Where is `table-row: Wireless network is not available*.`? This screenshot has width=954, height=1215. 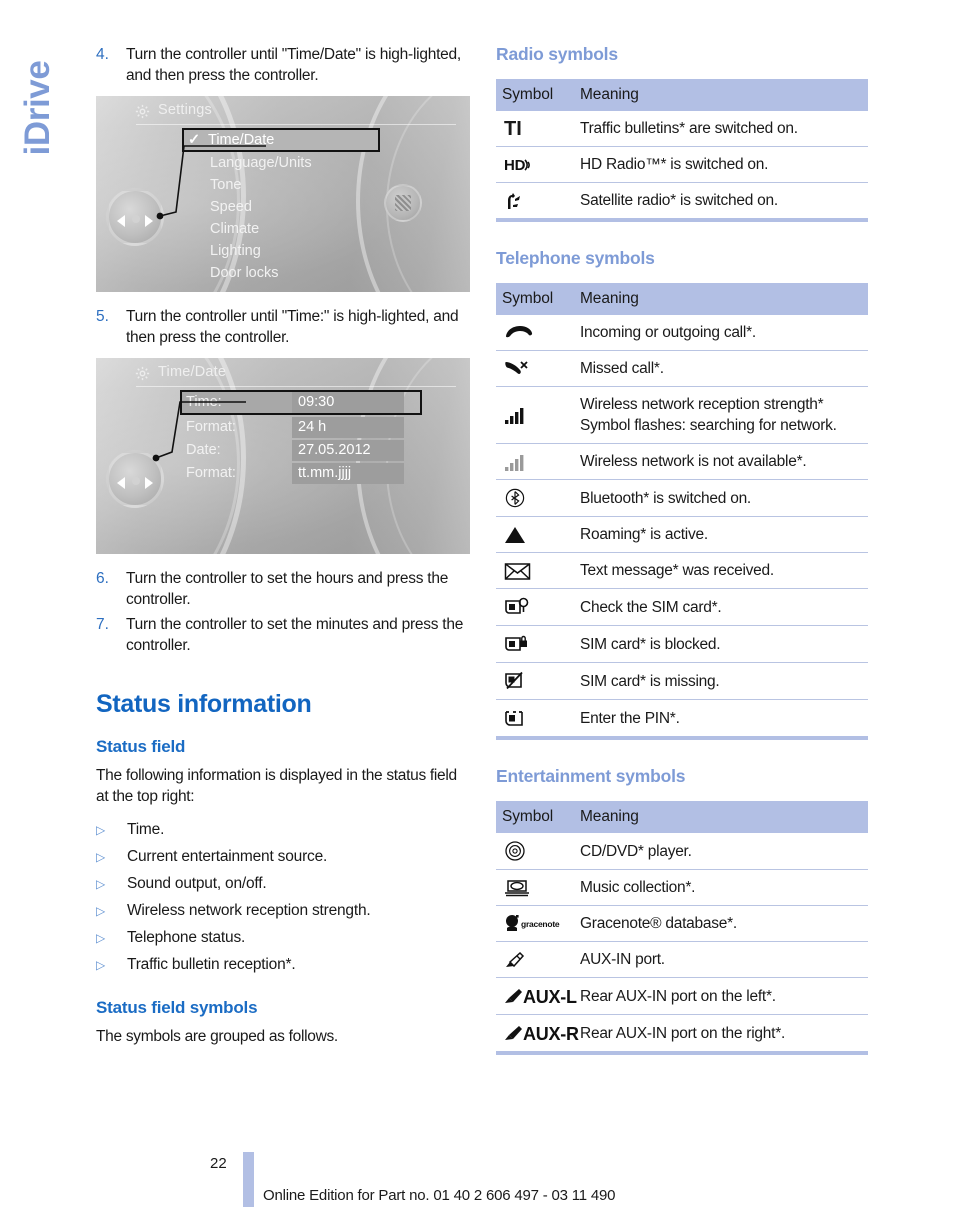 table-row: Wireless network is not available*. is located at coordinates (682, 461).